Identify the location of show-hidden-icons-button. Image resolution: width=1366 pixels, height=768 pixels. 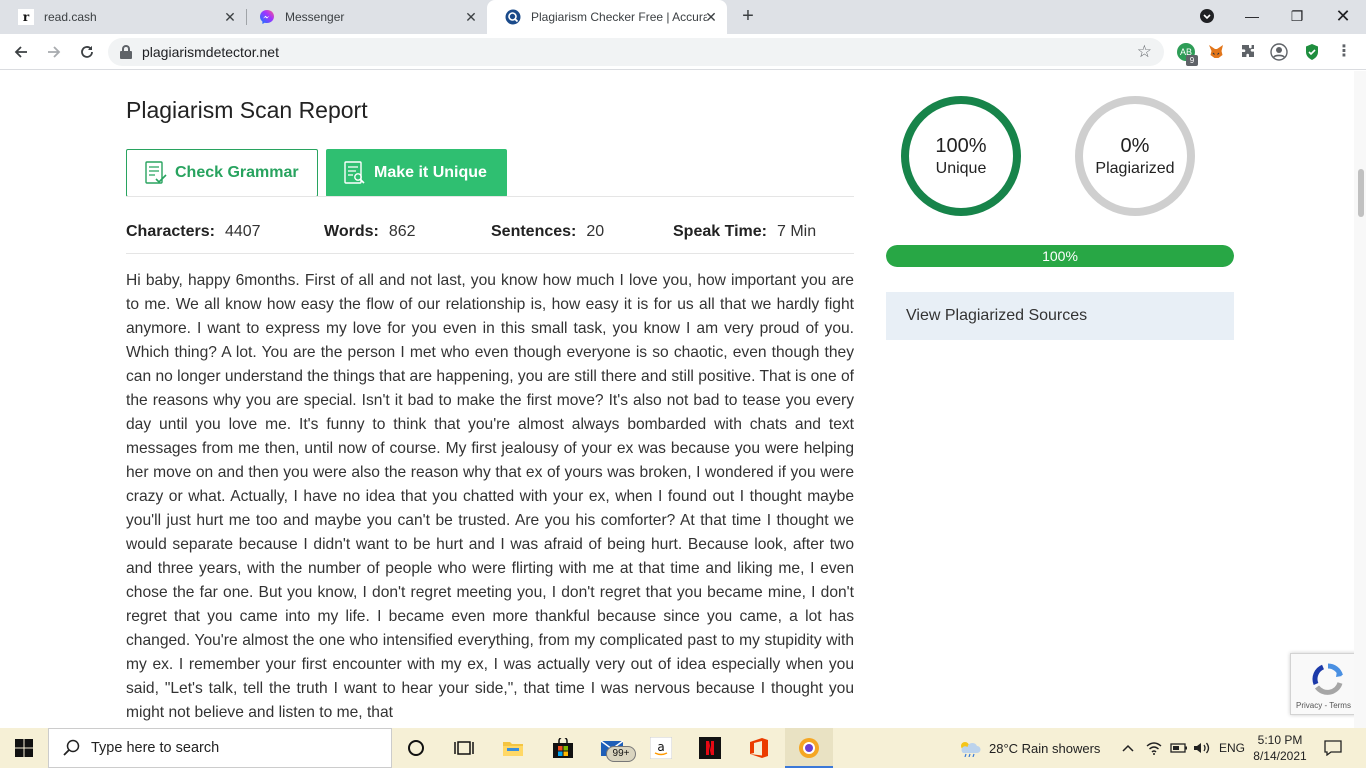
(1128, 748).